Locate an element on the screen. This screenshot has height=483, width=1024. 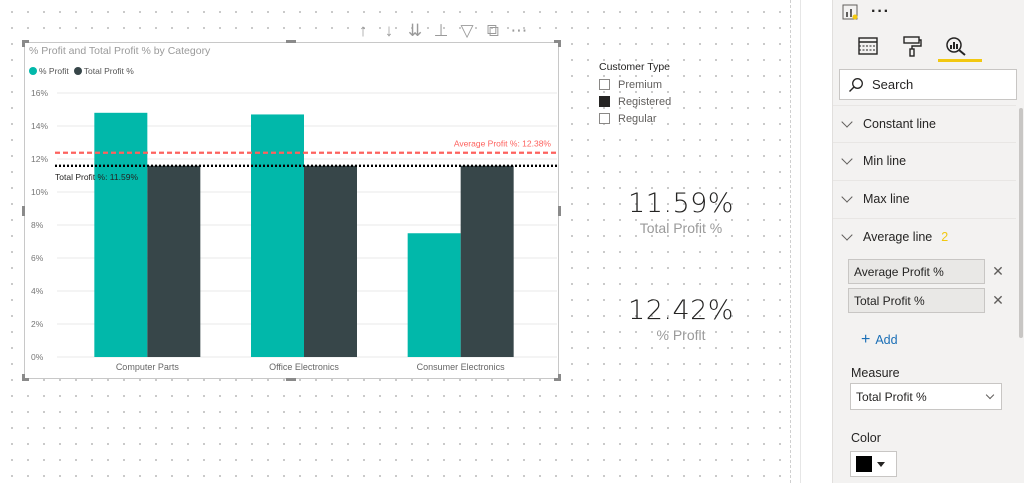
total-line-label: Total Profit %: 11.59% is located at coordinates (96, 177).